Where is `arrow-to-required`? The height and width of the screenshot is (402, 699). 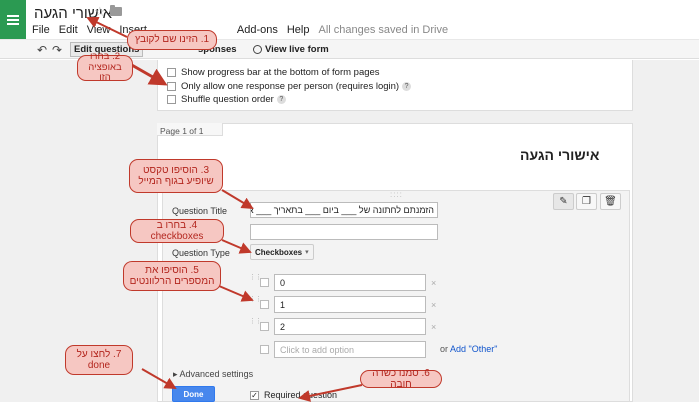 arrow-to-required is located at coordinates (330, 393).